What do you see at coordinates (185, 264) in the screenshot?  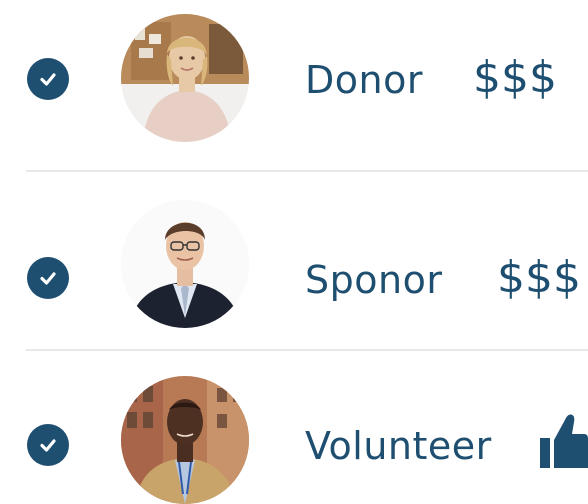 I see `avatar-sponsor` at bounding box center [185, 264].